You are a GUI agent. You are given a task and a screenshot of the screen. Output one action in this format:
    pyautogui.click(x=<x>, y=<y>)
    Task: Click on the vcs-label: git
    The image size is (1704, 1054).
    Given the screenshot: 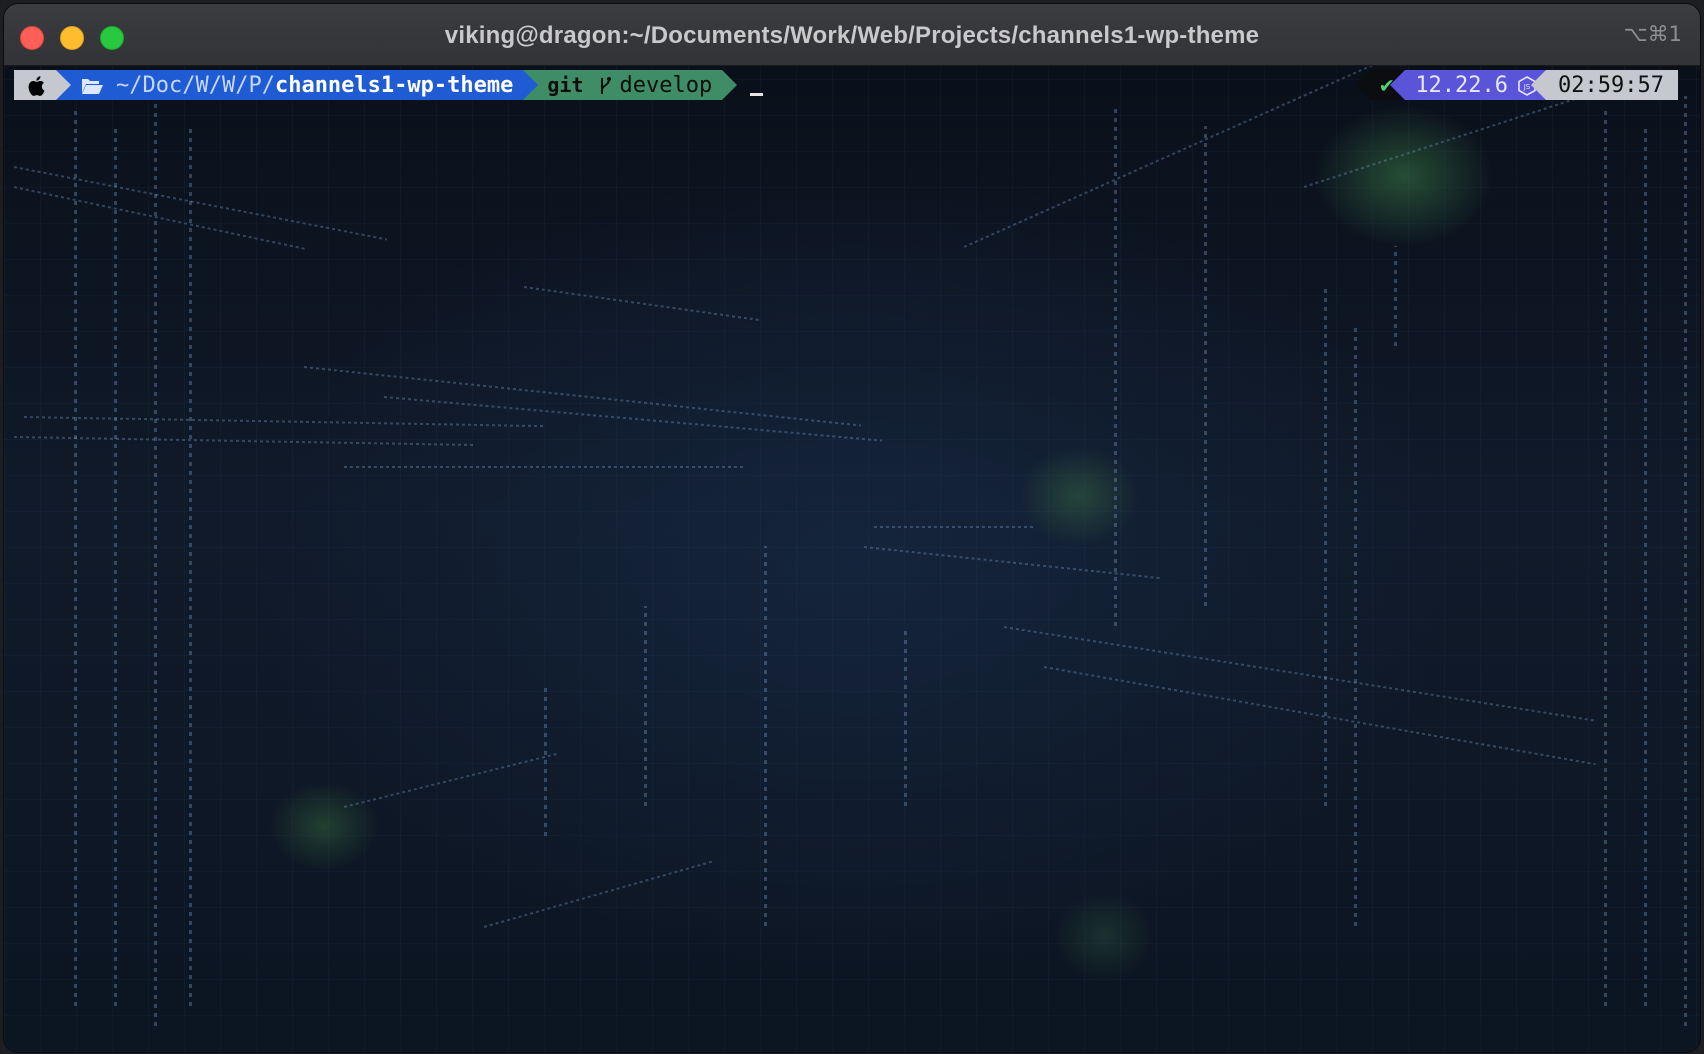 What is the action you would take?
    pyautogui.click(x=565, y=85)
    